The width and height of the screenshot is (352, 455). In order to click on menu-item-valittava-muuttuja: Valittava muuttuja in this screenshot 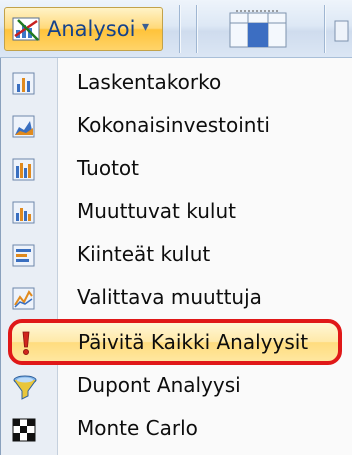, I will do `click(176, 298)`.